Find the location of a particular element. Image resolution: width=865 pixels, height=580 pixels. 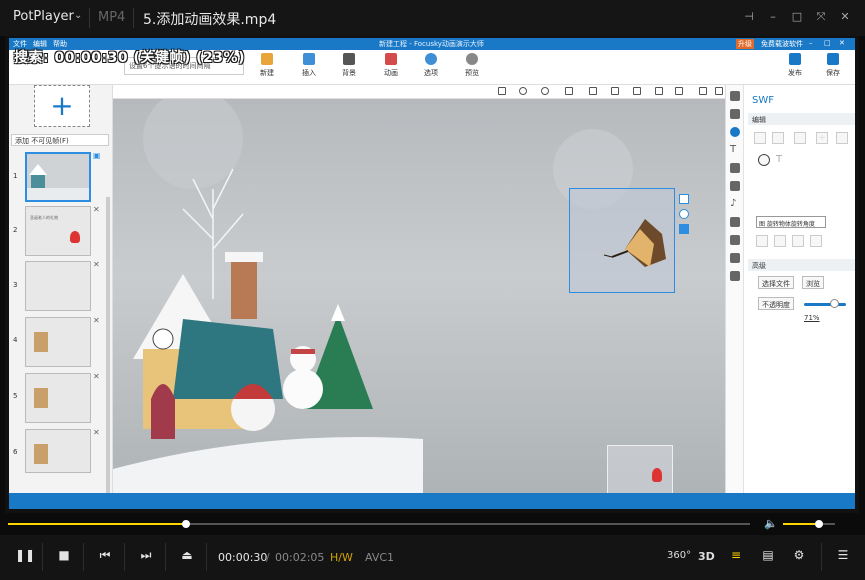

playlist-search-icon: ≡ is located at coordinates (736, 555).